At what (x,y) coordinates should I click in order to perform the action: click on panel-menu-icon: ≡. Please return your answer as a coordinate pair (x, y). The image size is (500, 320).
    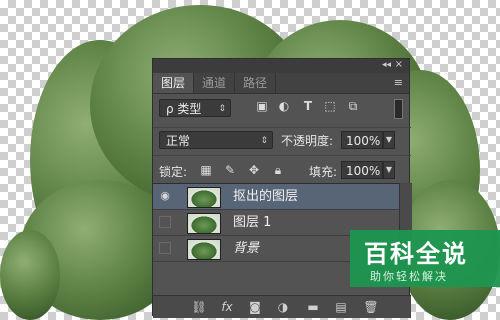
    Looking at the image, I should click on (398, 82).